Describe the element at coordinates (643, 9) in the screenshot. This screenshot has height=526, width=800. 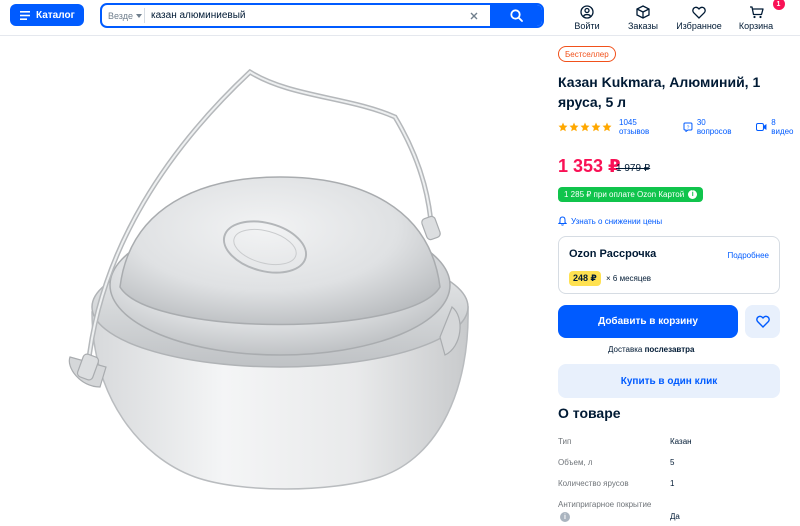
I see `box-icon` at that location.